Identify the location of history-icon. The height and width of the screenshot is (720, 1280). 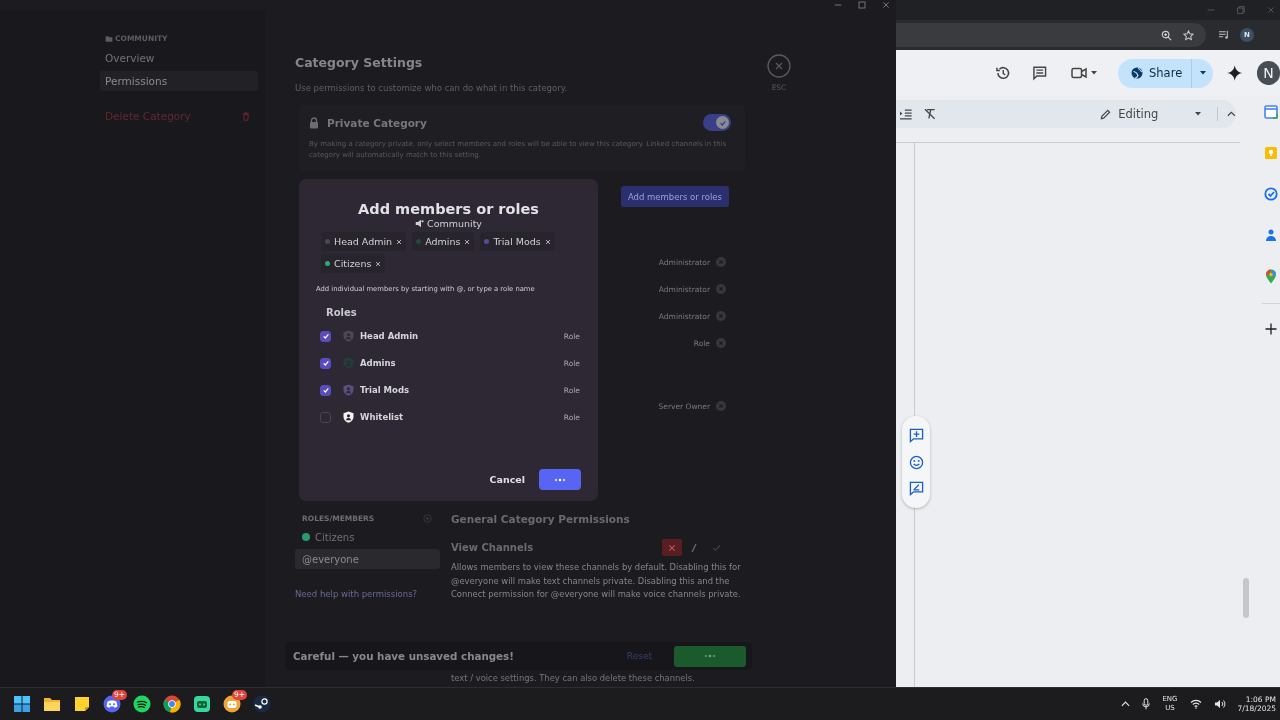
(1003, 73).